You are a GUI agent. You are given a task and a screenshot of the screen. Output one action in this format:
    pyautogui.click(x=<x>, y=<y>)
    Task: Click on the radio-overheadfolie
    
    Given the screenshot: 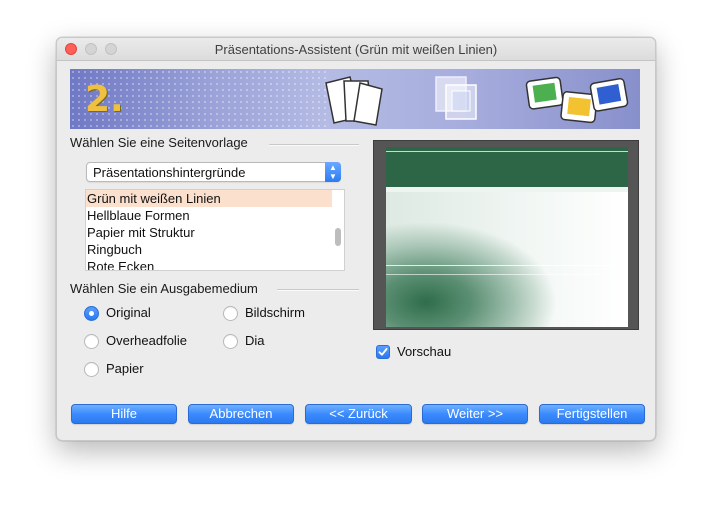 What is the action you would take?
    pyautogui.click(x=91, y=341)
    